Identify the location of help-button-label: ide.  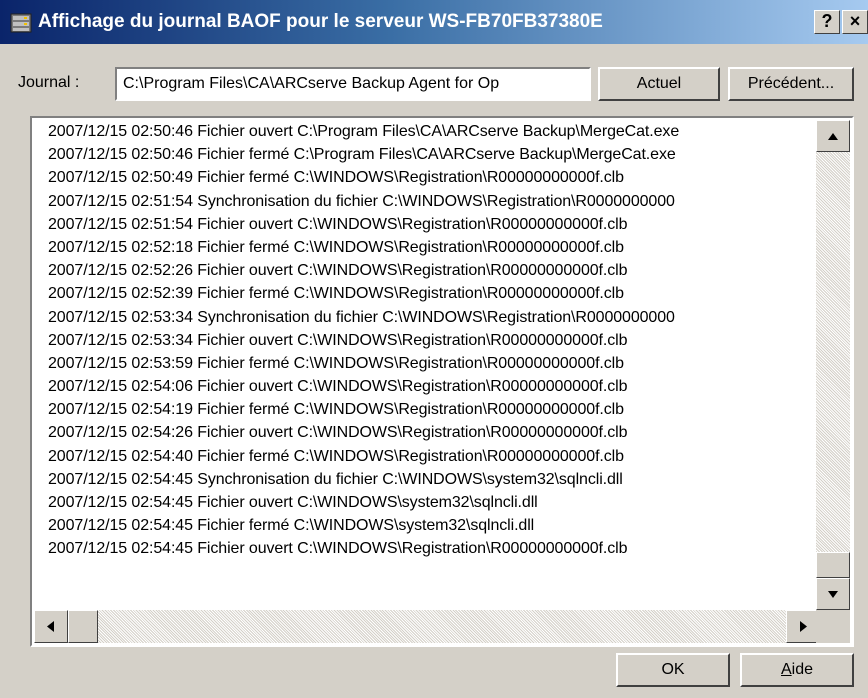
(802, 669).